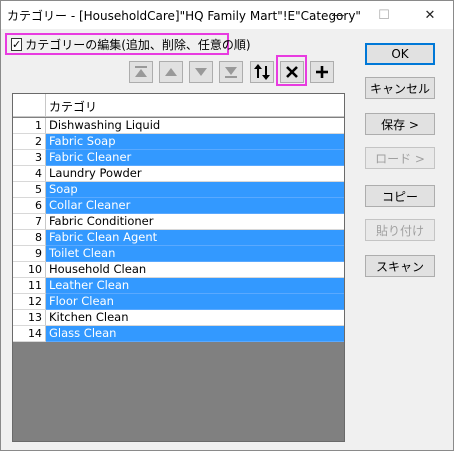  I want to click on sort-button, so click(262, 72).